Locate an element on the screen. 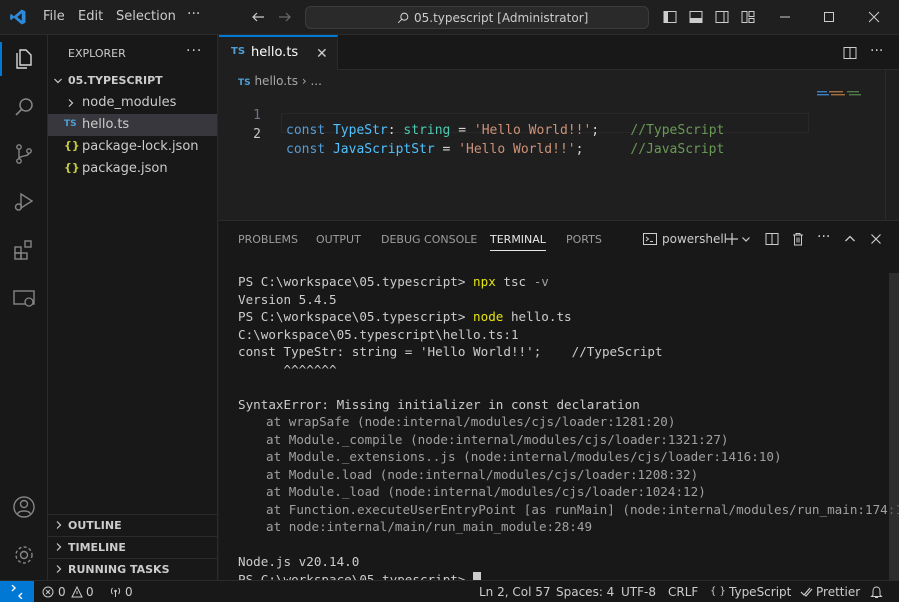 This screenshot has height=602, width=899. forward-arrow-icon is located at coordinates (285, 17).